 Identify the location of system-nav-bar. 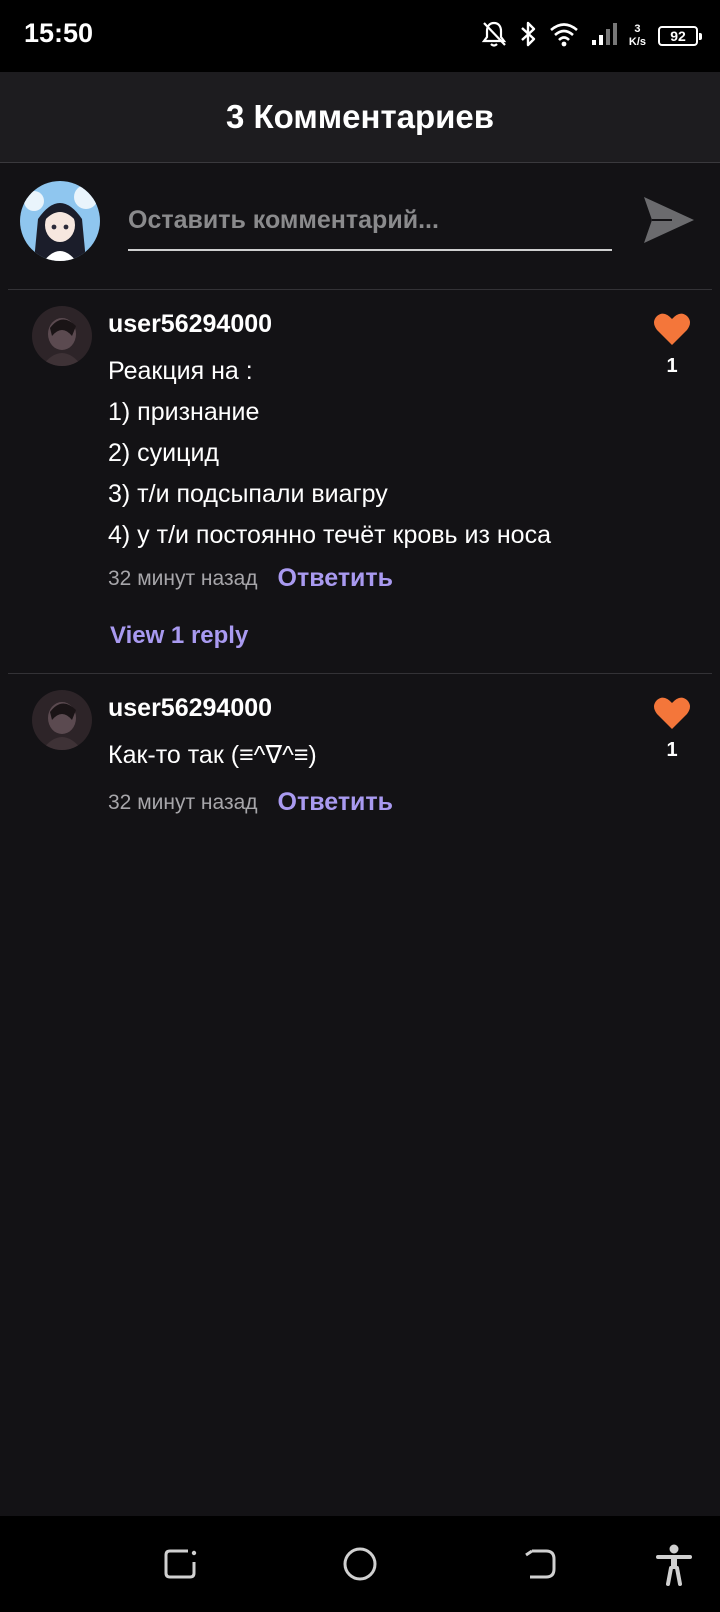
(360, 1564).